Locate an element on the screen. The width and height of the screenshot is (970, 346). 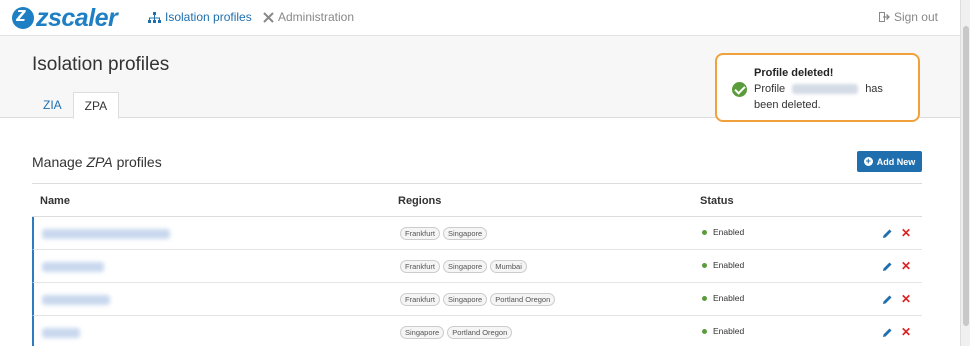
table-row: Frankfurt Singapore Enabled ✕ is located at coordinates (477, 233).